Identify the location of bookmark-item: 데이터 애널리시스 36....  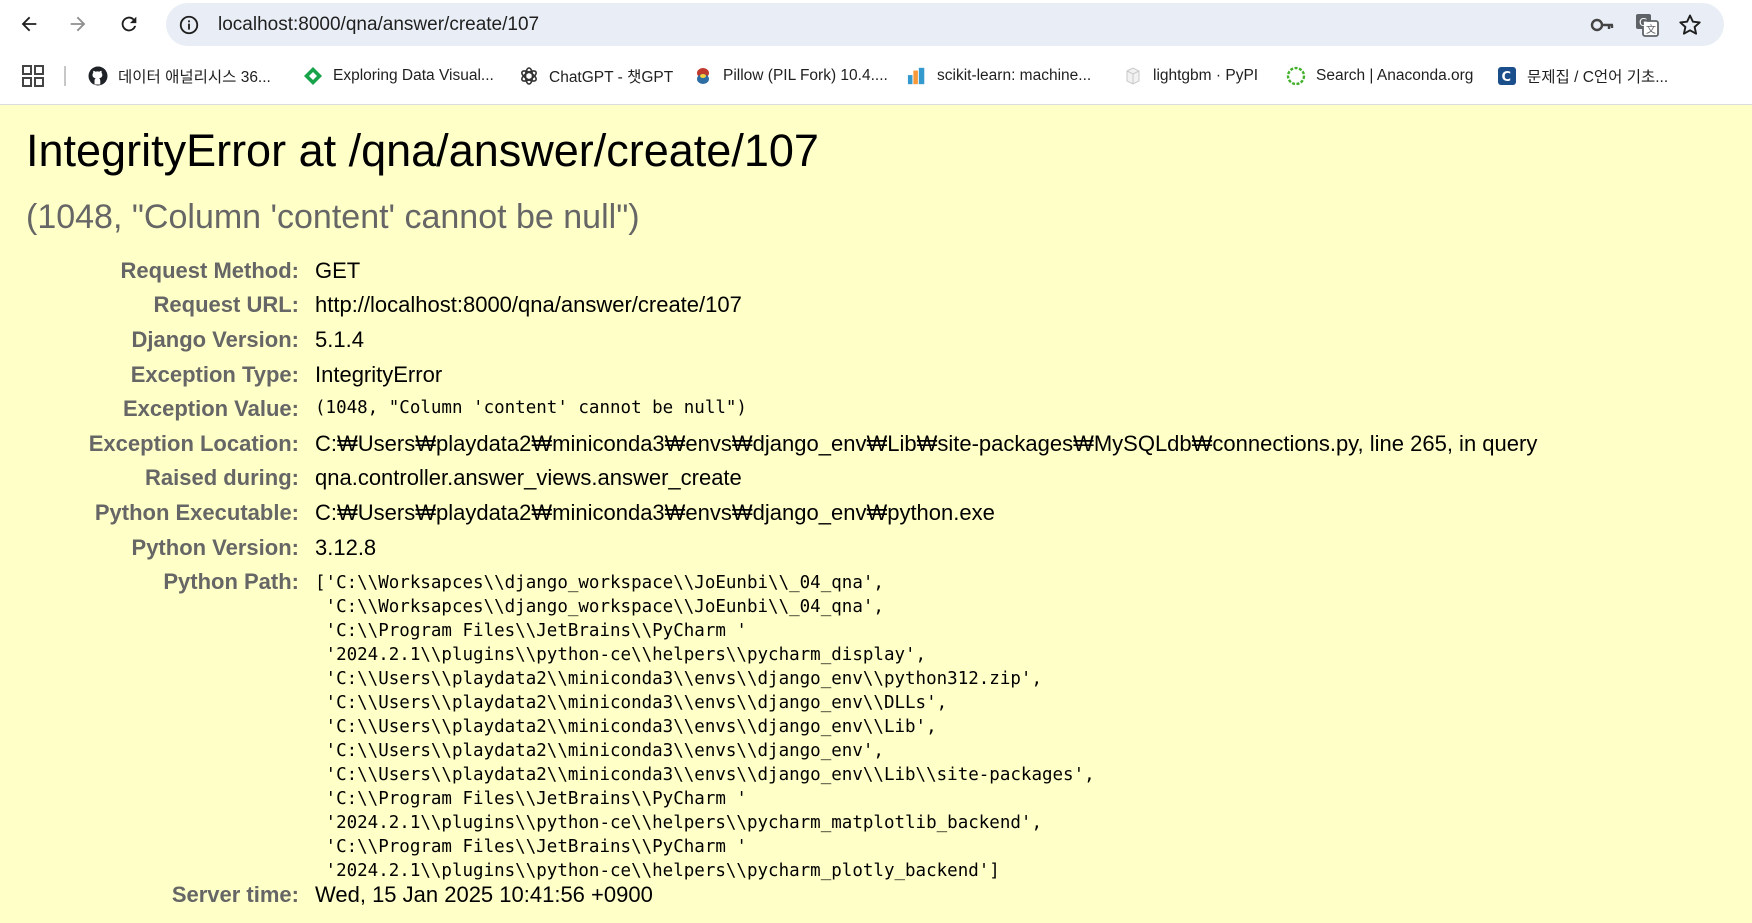
(179, 76).